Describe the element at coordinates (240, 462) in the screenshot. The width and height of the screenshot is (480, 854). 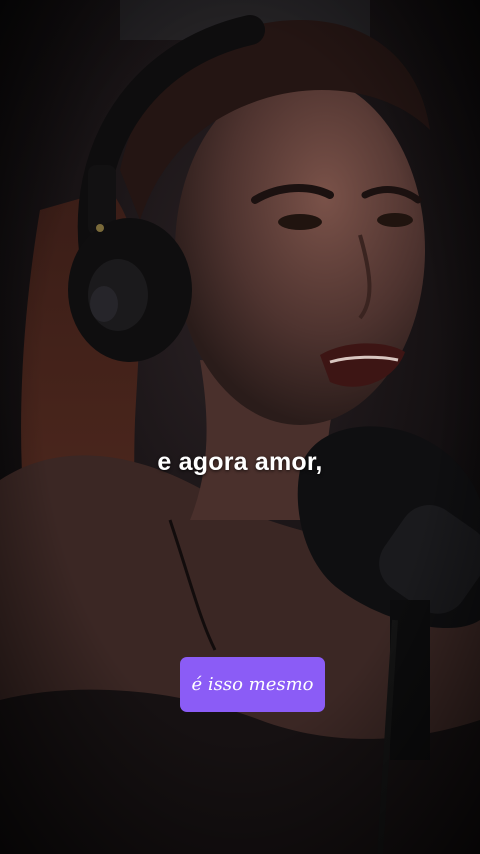
I see `subtitle-caption: e agora amor,` at that location.